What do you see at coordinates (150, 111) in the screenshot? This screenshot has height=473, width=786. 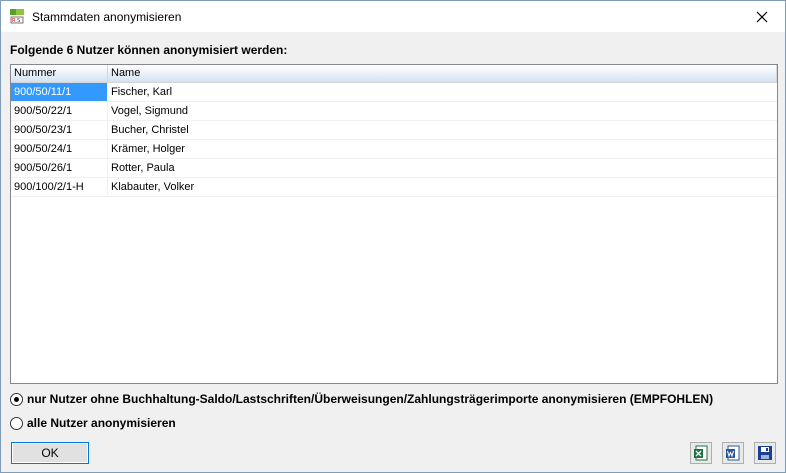 I see `cell-name: Vogel, Sigmund` at bounding box center [150, 111].